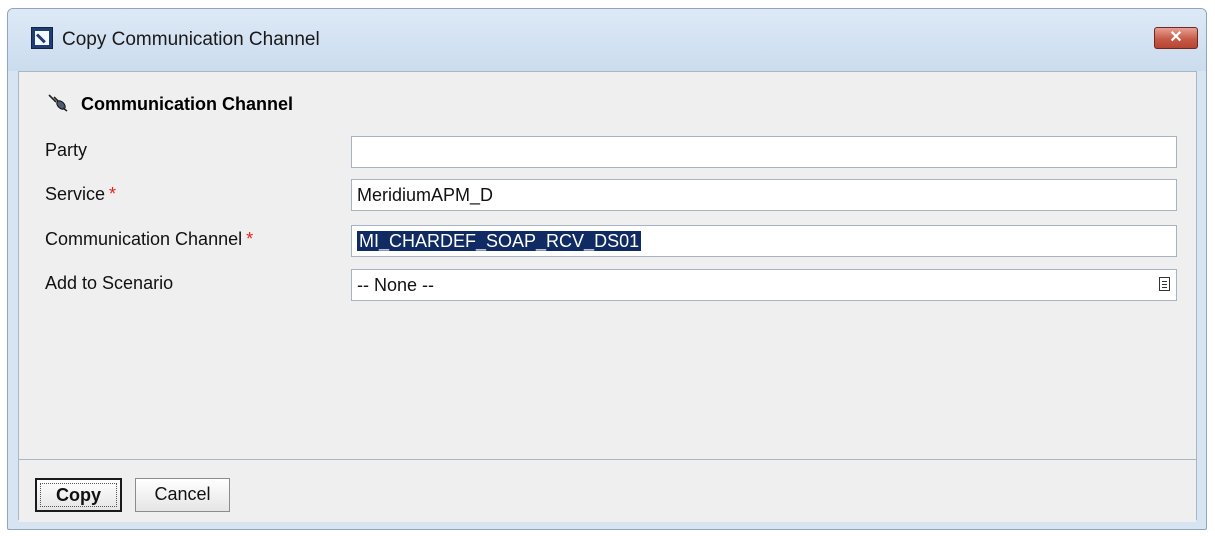 This screenshot has height=536, width=1215. What do you see at coordinates (764, 241) in the screenshot?
I see `channel-input: MI_CHARDEF_SOAP_RCV_DS01` at bounding box center [764, 241].